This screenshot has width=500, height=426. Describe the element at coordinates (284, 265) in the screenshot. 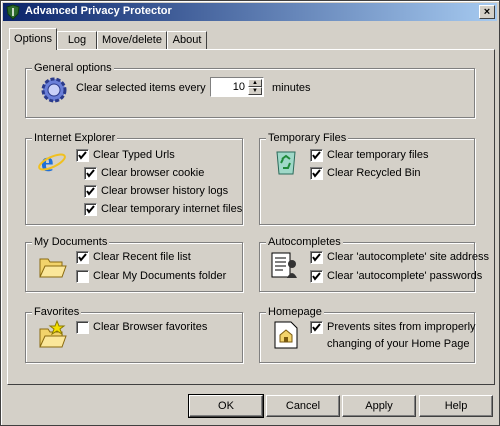

I see `form-document-icon` at that location.